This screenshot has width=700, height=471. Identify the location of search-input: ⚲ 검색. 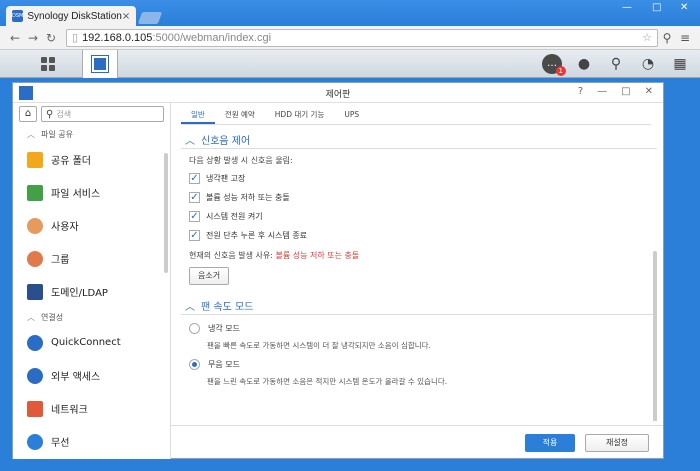
(102, 114).